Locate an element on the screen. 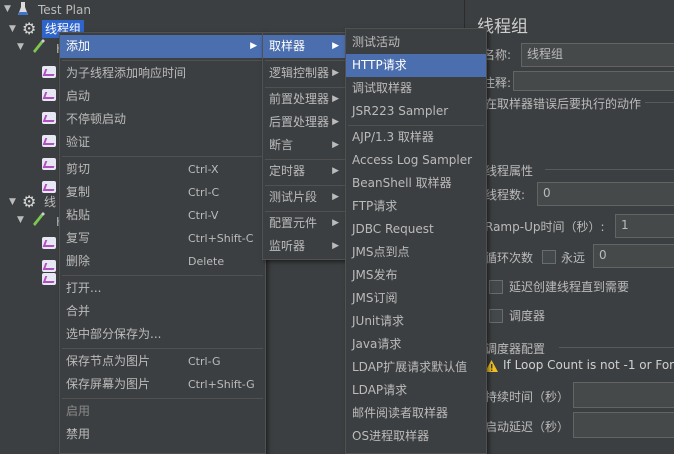  sampler-item-beanshell: BeanShell 取样器 is located at coordinates (416, 183).